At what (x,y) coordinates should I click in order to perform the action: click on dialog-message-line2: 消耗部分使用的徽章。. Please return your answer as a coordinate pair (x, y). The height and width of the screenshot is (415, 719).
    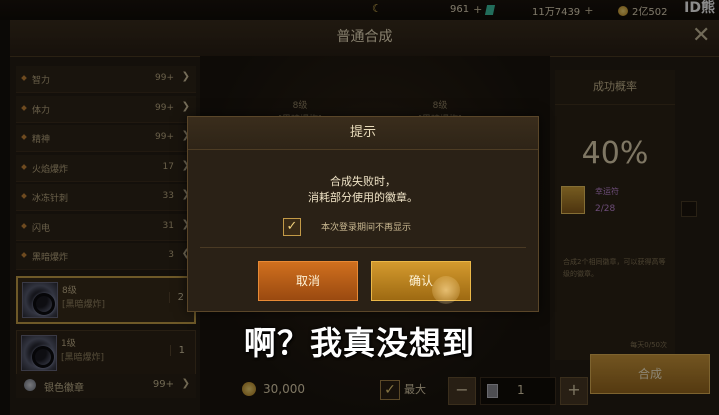
    Looking at the image, I should click on (363, 197).